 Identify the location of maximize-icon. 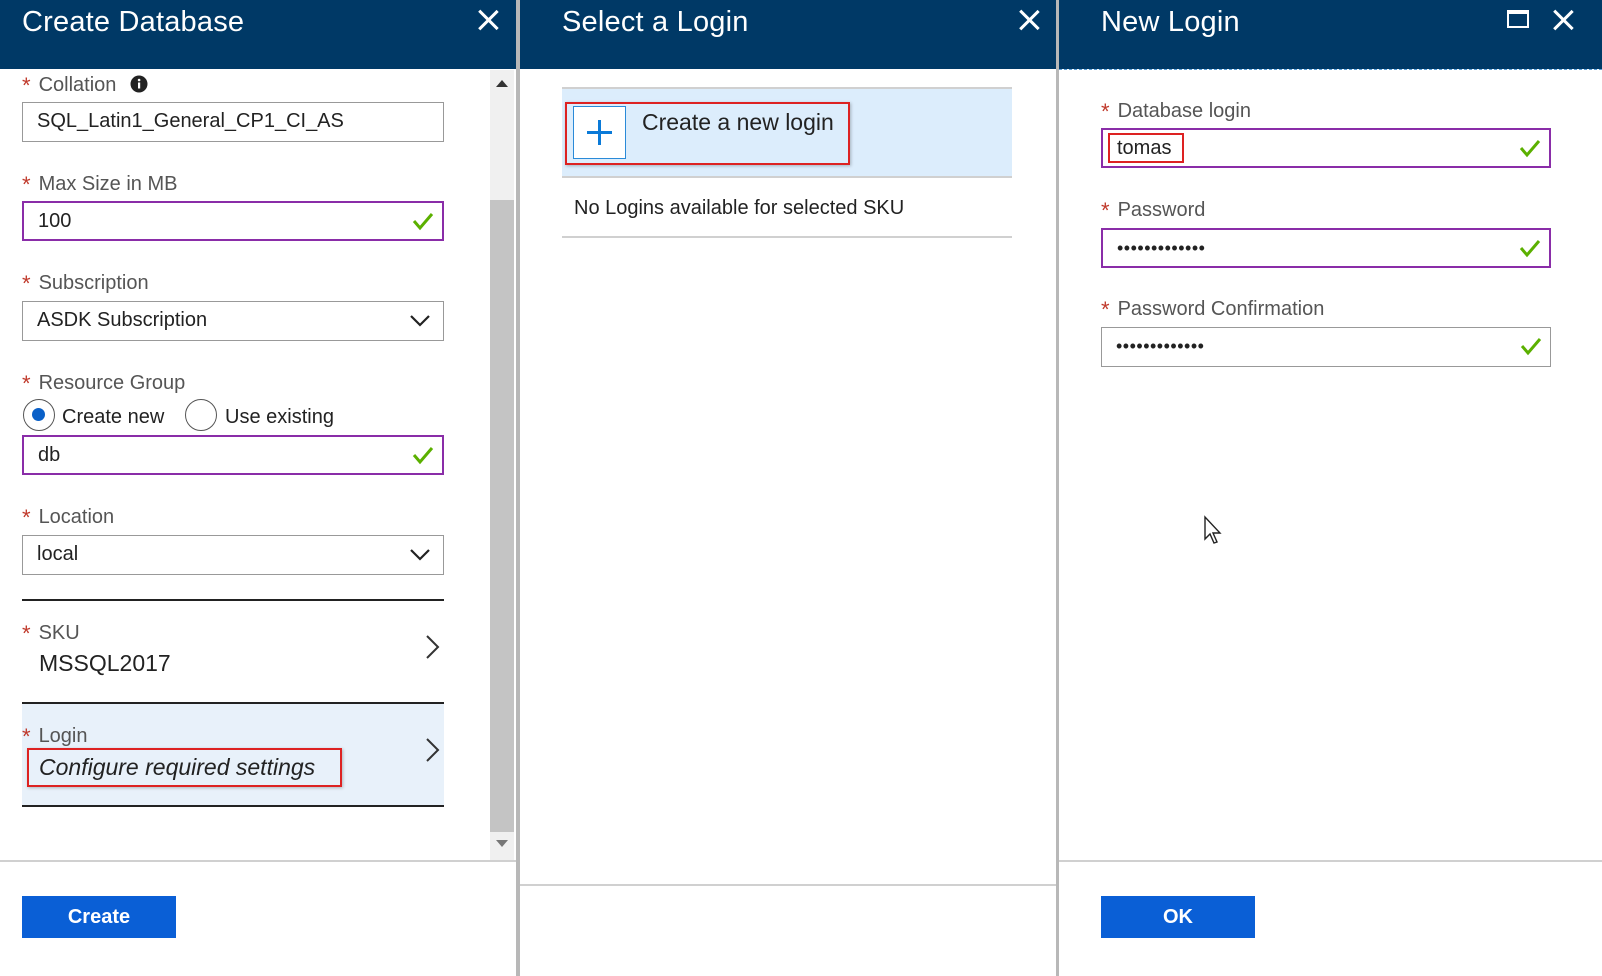
(1518, 19).